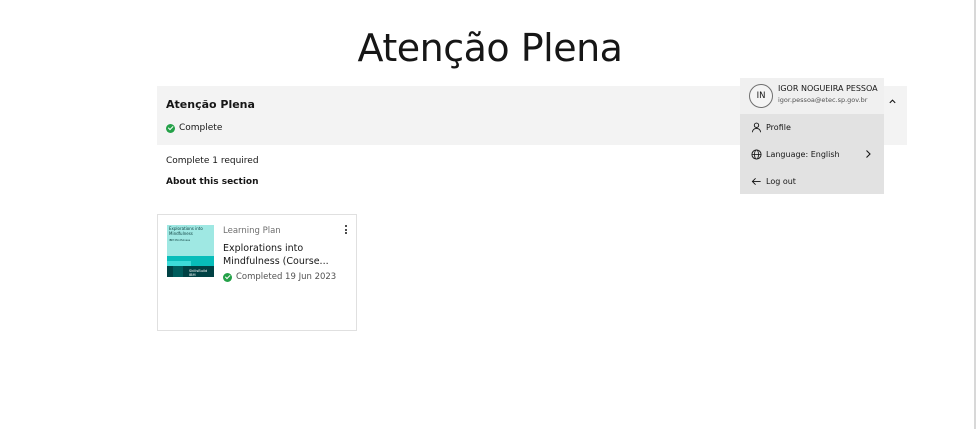 Image resolution: width=980 pixels, height=429 pixels. What do you see at coordinates (212, 182) in the screenshot?
I see `about-section-link: About this section` at bounding box center [212, 182].